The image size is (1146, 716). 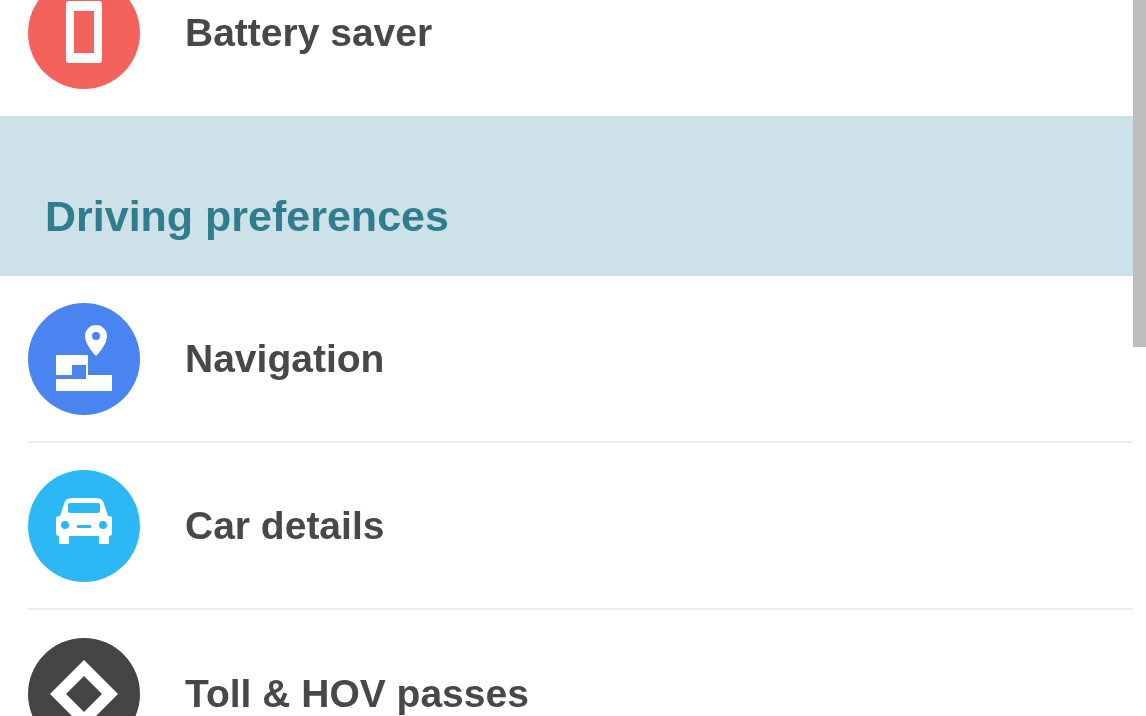 I want to click on item-label: Navigation, so click(x=285, y=358).